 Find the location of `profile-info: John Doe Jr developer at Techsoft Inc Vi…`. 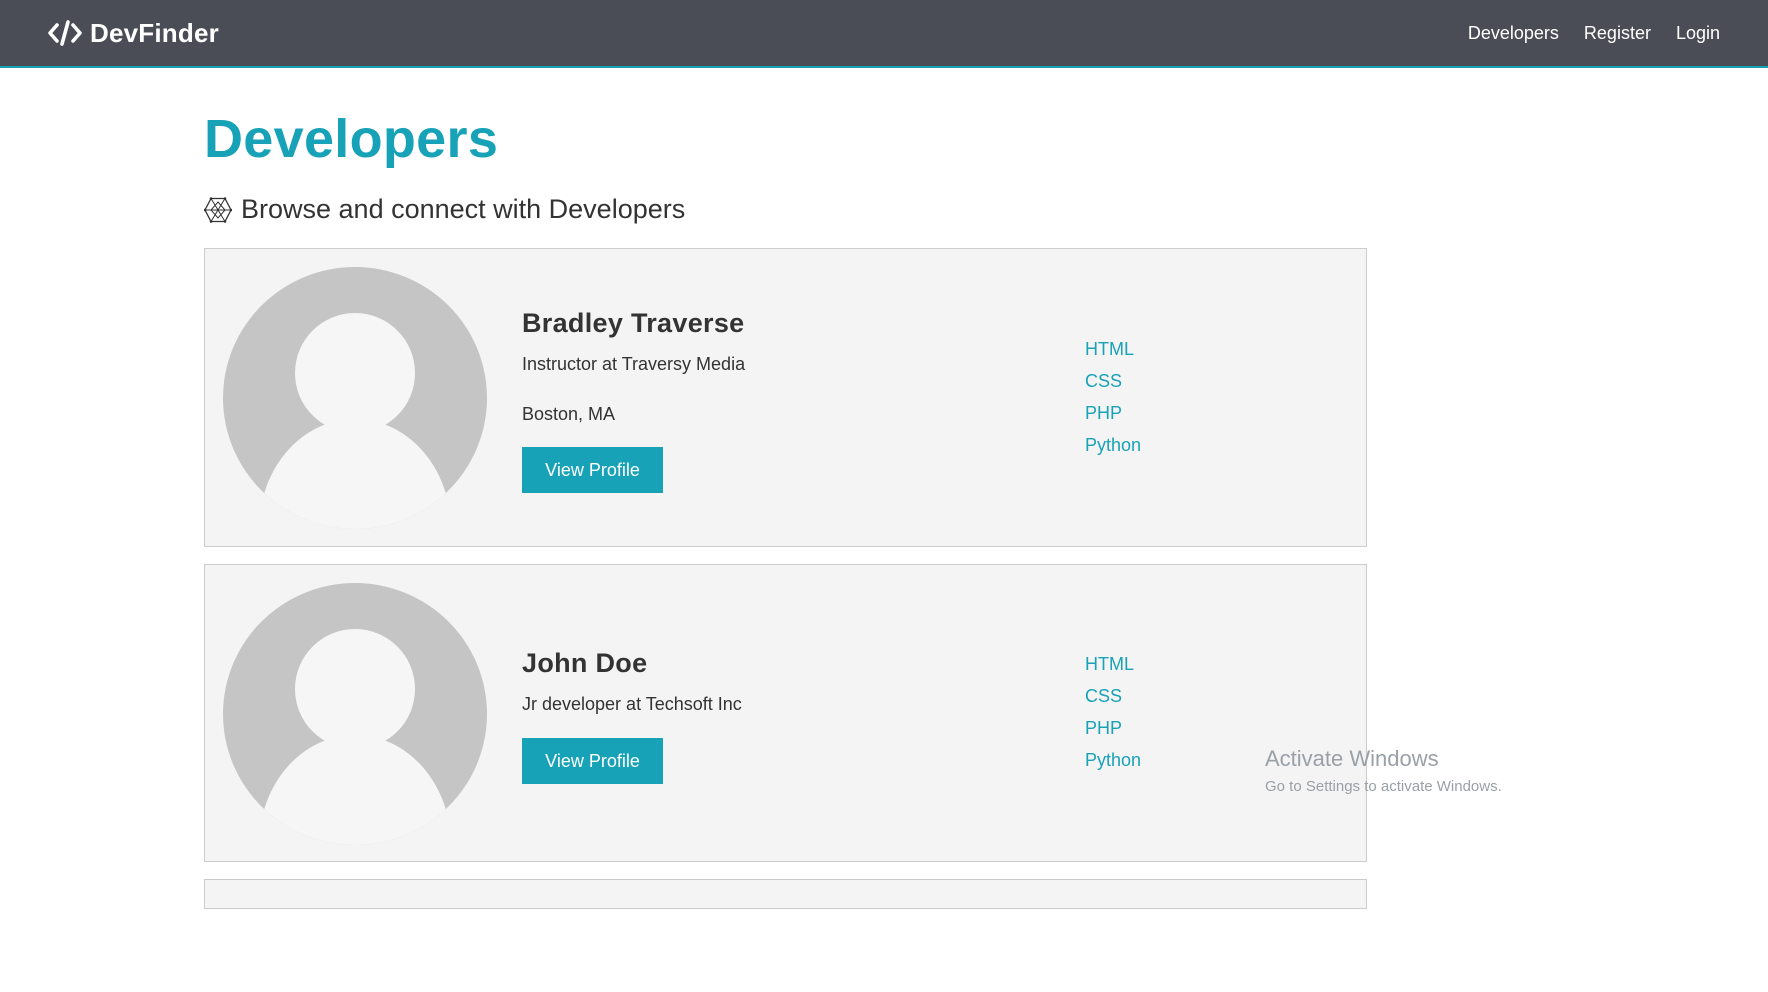

profile-info: John Doe Jr developer at Techsoft Inc Vi… is located at coordinates (632, 716).